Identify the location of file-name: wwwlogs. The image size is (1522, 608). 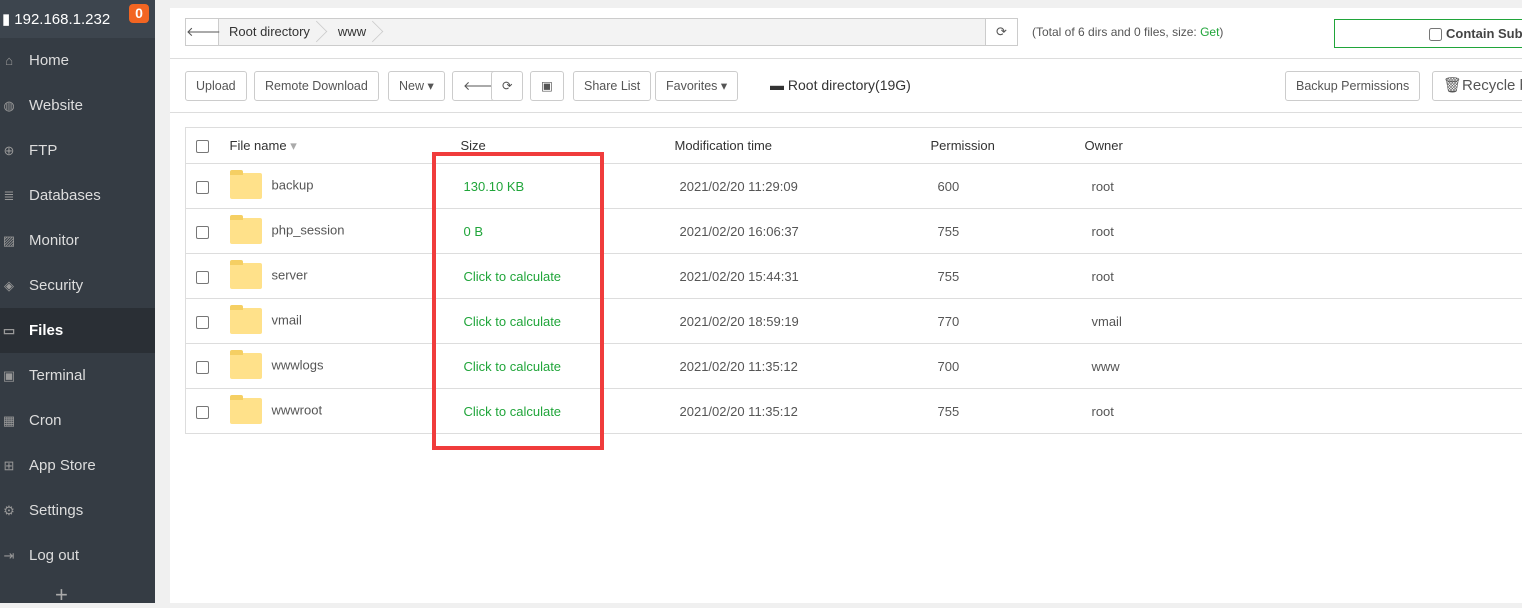
(298, 364).